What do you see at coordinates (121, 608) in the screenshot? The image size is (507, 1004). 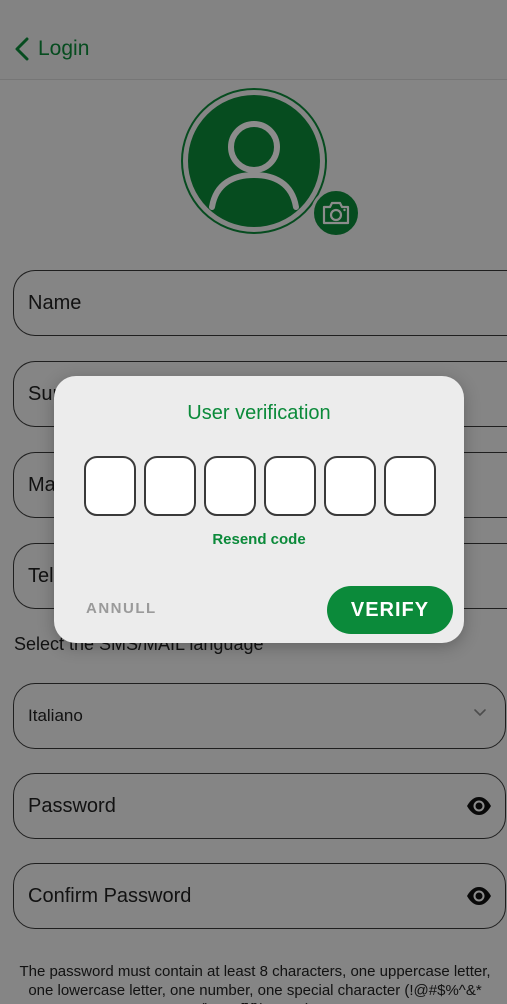 I see `cancel-button: ANNULL` at bounding box center [121, 608].